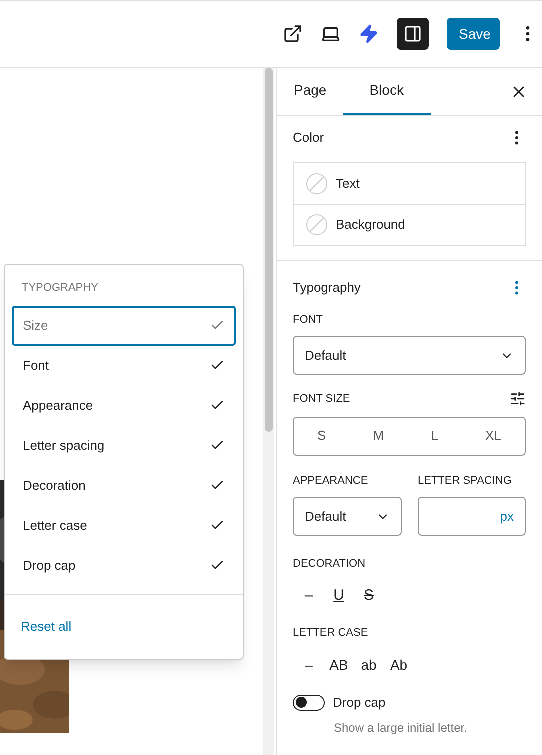 The image size is (542, 755). Describe the element at coordinates (347, 516) in the screenshot. I see `appearance-select: Default` at that location.